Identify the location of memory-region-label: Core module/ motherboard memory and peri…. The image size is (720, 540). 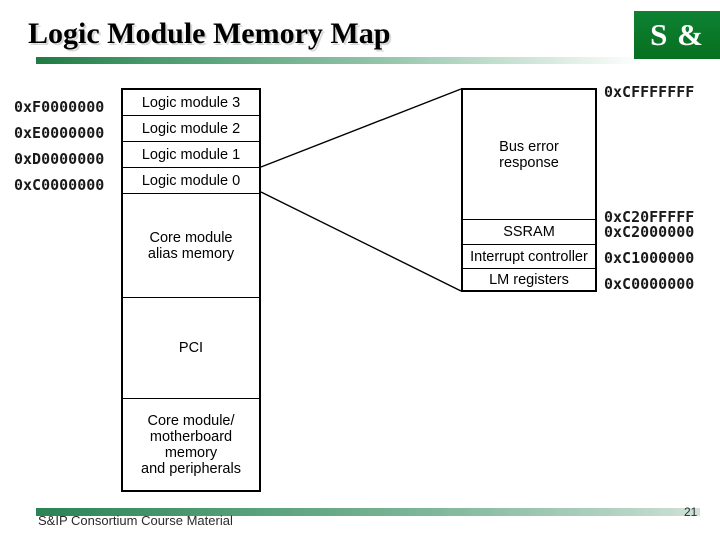
(191, 444).